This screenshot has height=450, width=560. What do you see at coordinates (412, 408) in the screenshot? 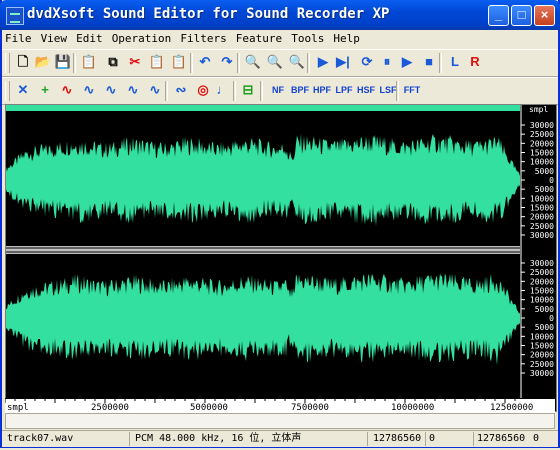
I see `time-tick-label: 10000000` at bounding box center [412, 408].